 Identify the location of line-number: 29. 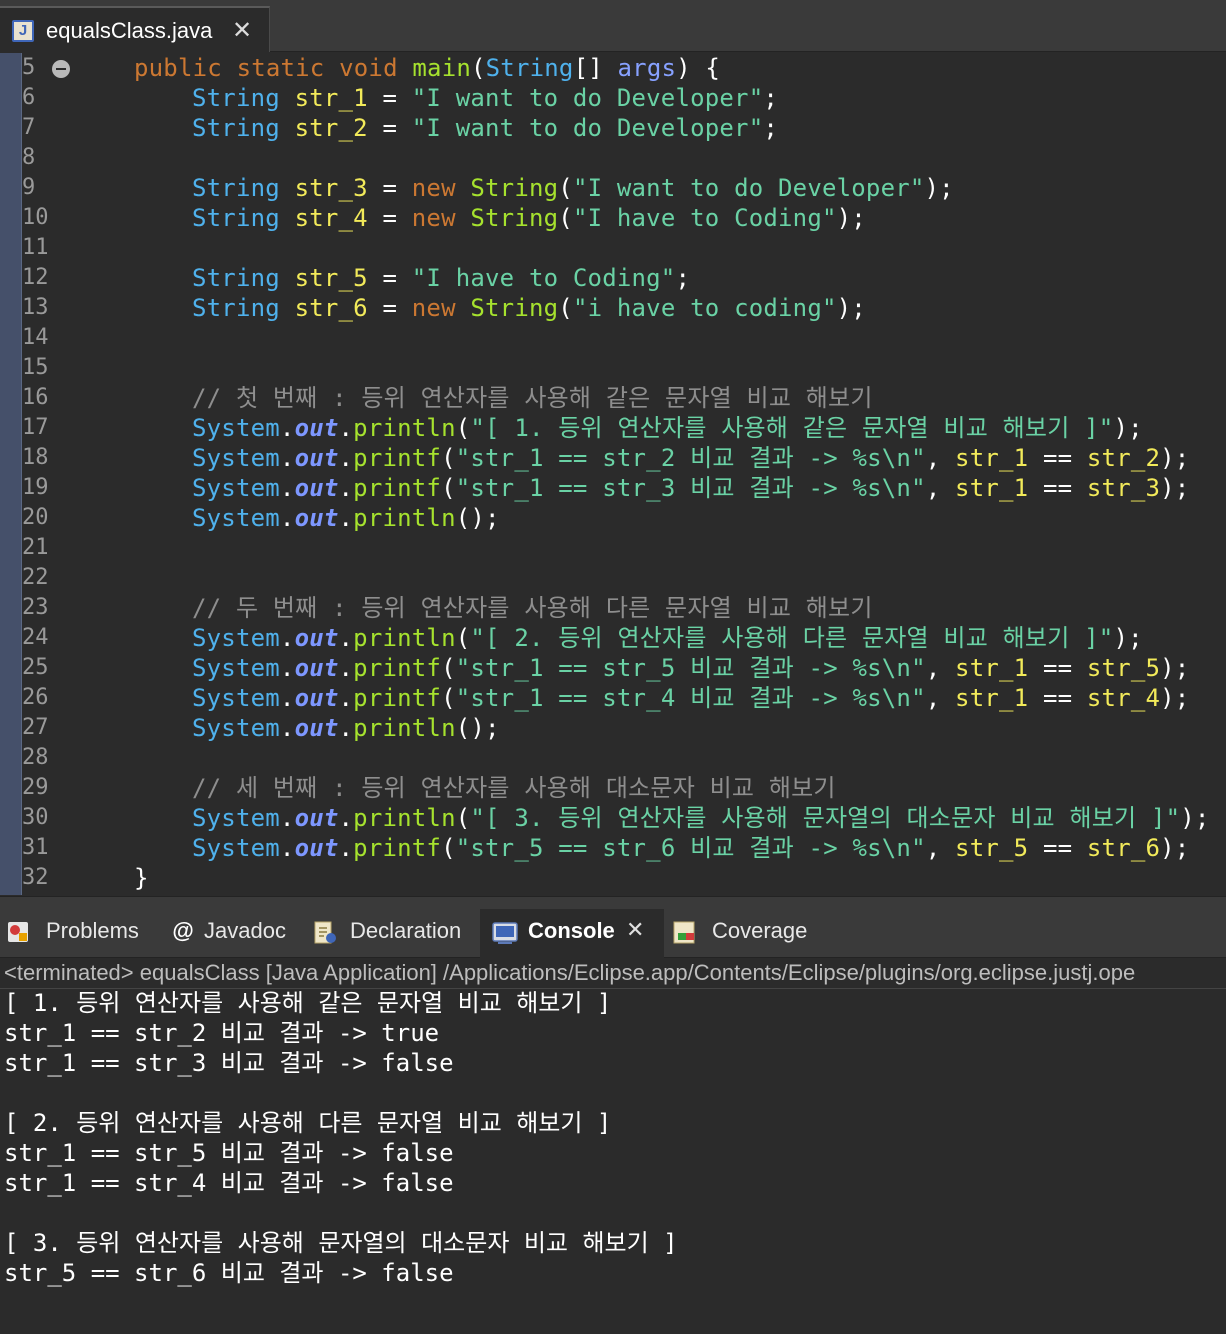
(35, 787).